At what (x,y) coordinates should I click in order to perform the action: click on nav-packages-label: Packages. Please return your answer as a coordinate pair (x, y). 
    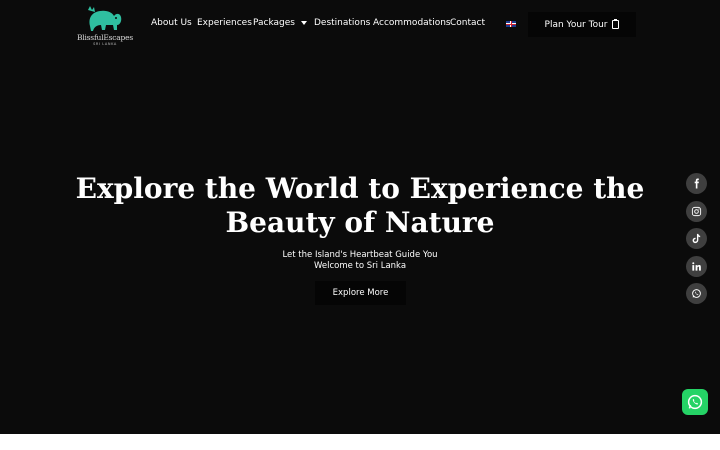
    Looking at the image, I should click on (274, 23).